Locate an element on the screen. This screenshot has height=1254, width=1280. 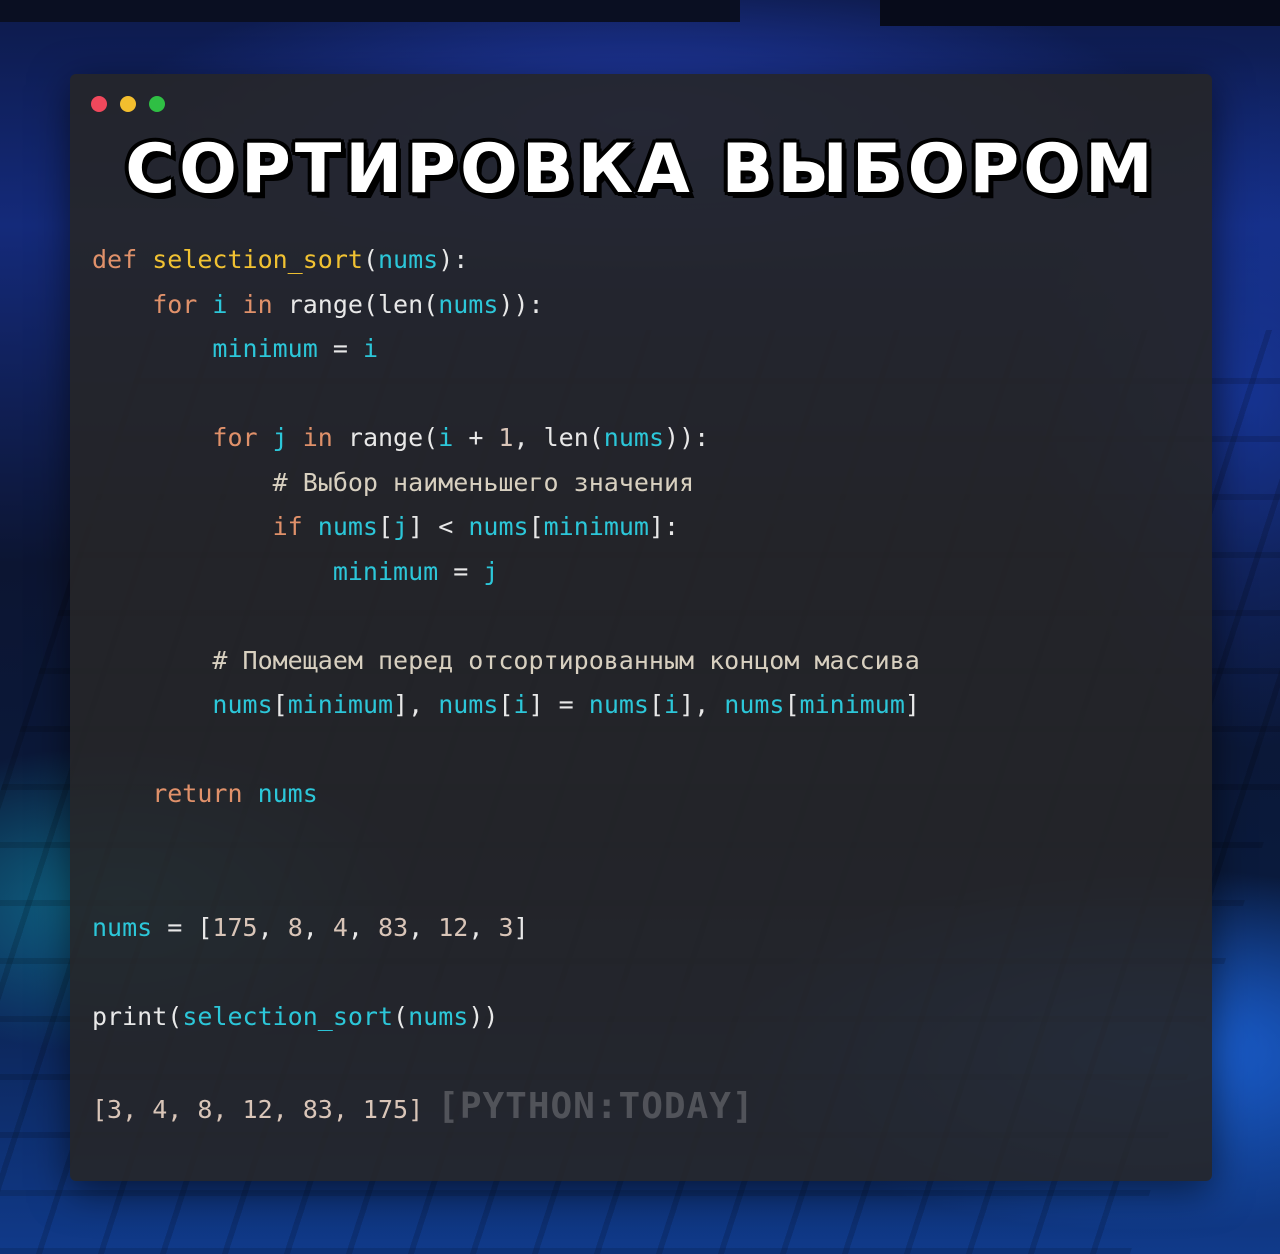
code-token: range( is located at coordinates (393, 437).